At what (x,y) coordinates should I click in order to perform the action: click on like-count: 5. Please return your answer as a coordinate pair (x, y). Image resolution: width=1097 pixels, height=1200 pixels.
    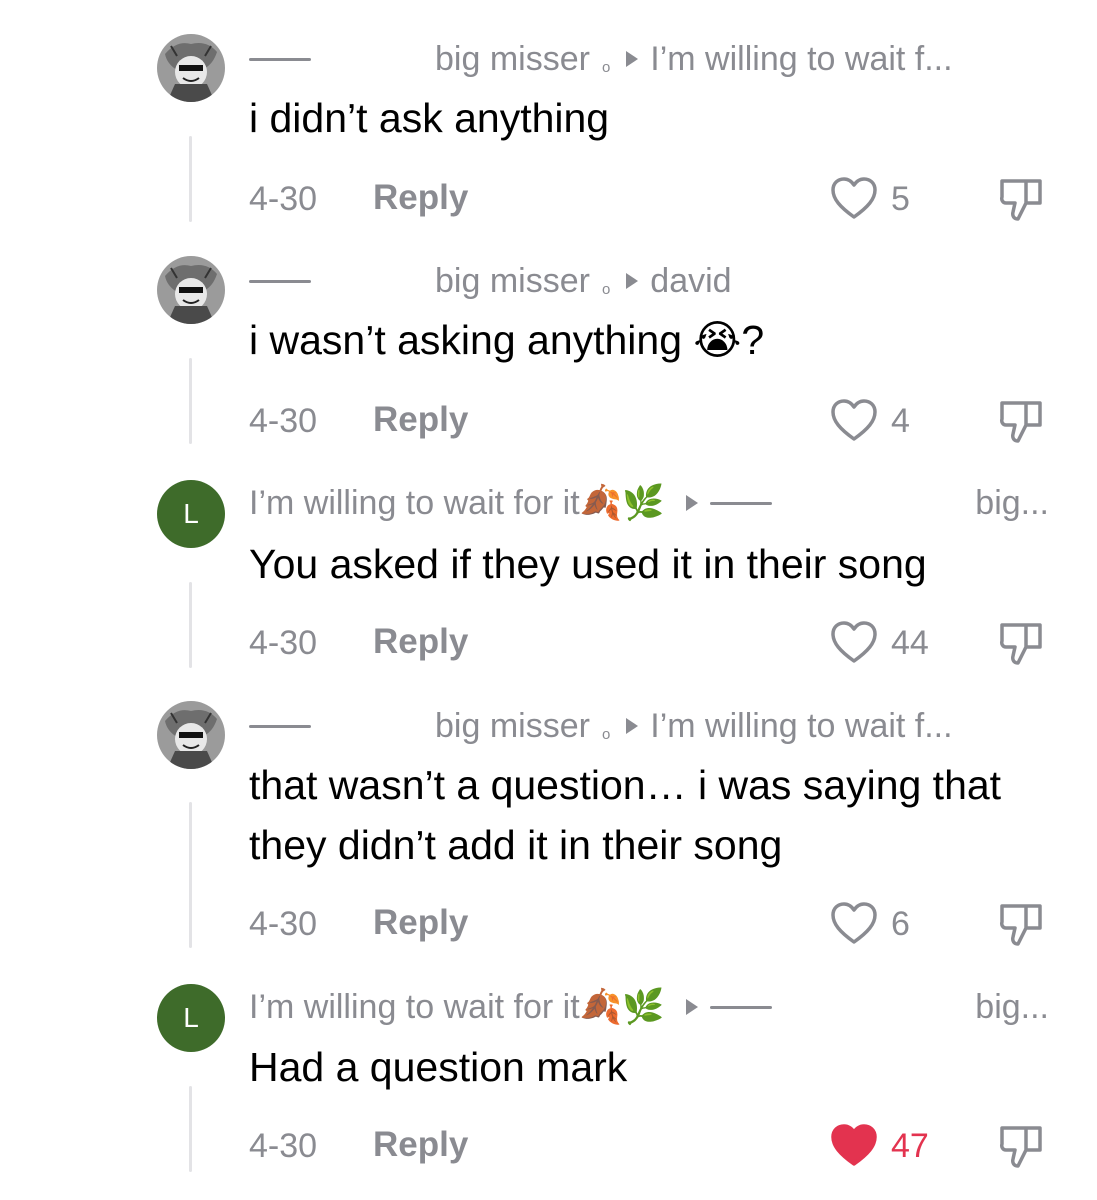
    Looking at the image, I should click on (900, 199).